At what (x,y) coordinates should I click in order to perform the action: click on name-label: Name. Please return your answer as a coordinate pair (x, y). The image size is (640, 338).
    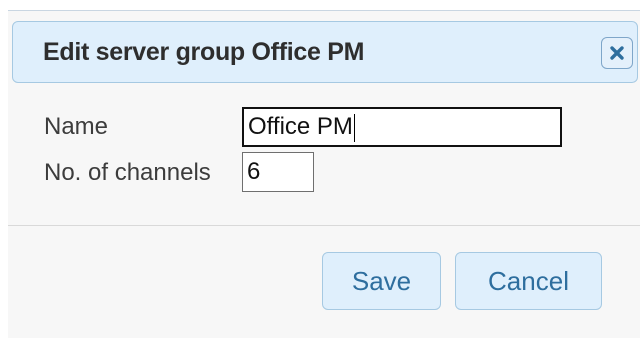
    Looking at the image, I should click on (76, 126).